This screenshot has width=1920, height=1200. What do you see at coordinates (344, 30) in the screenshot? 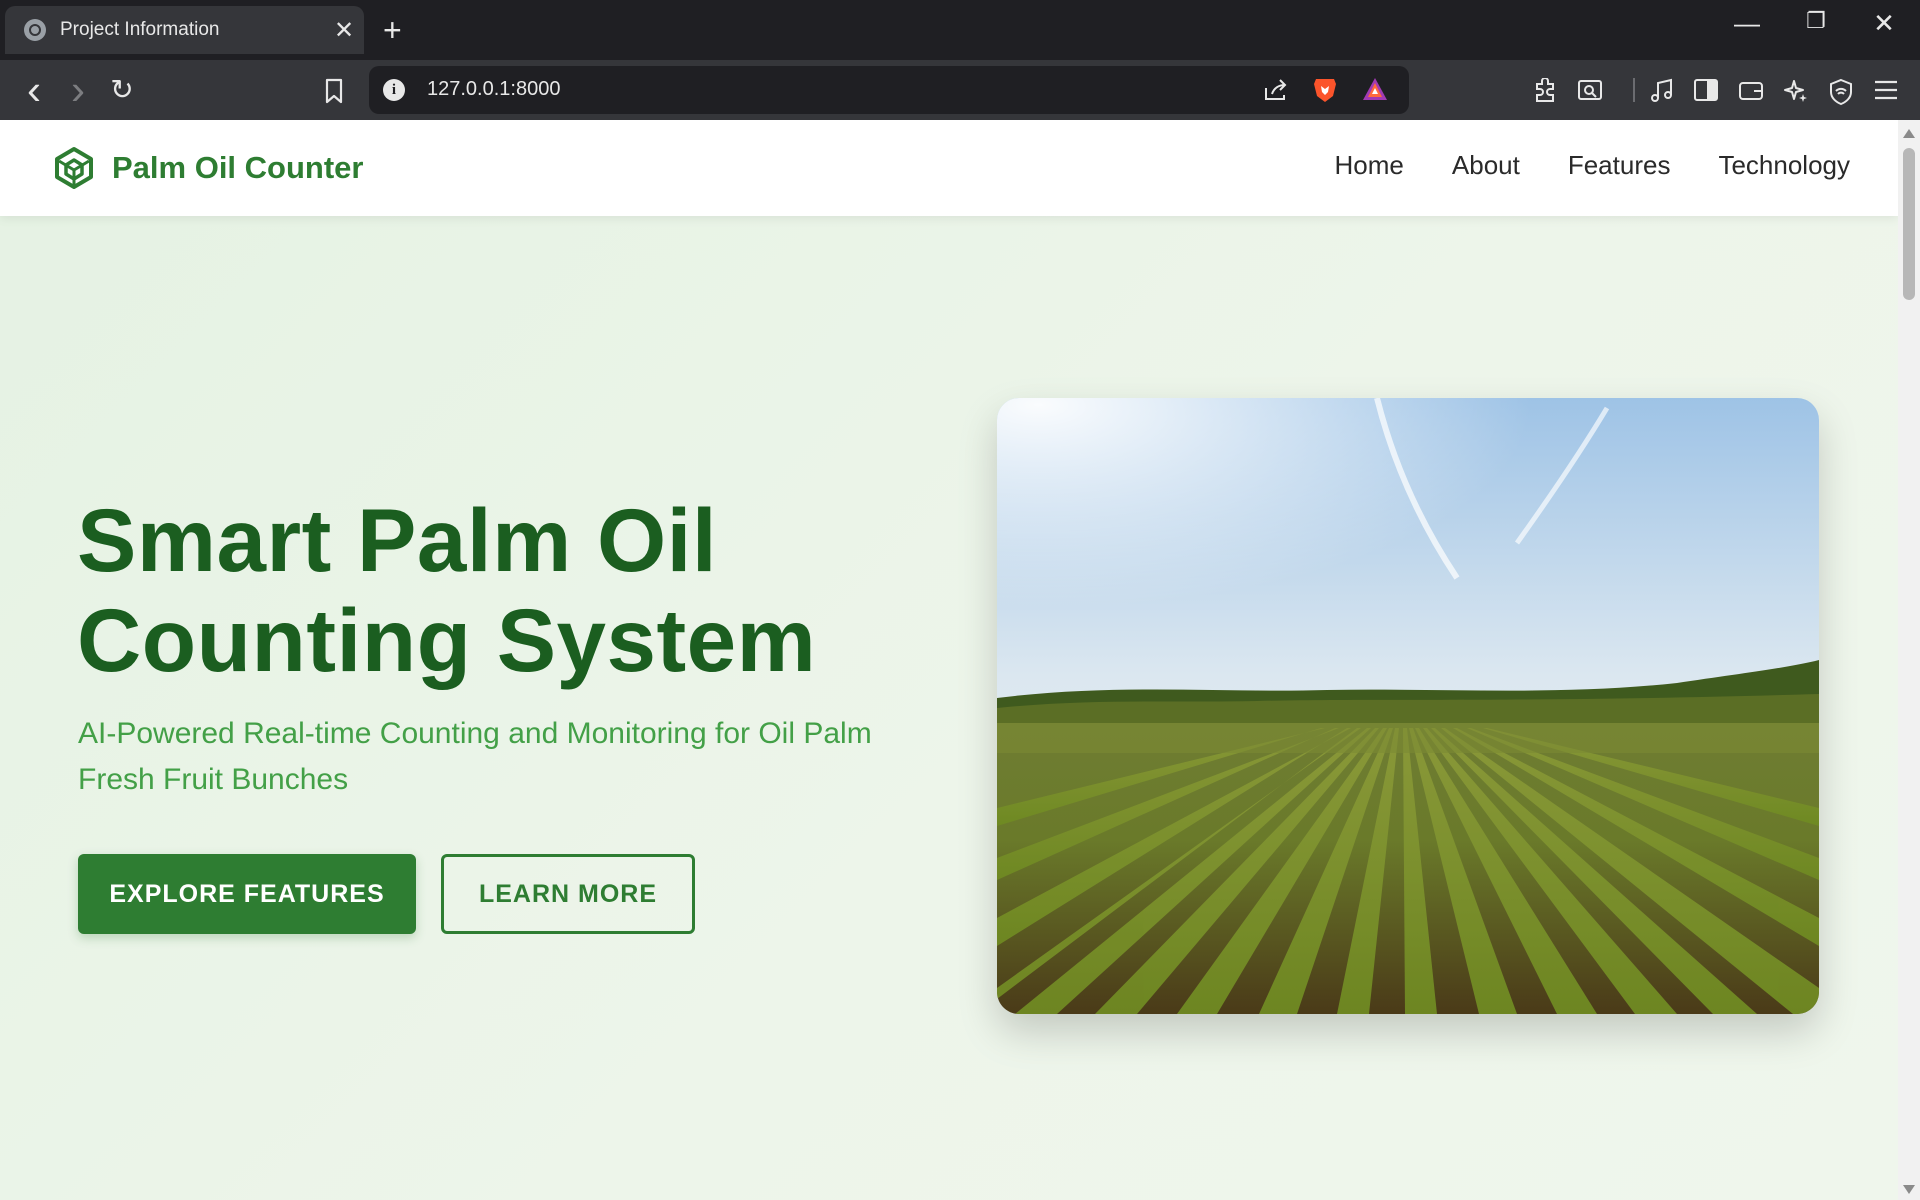
I see `tab-close-icon: ✕` at bounding box center [344, 30].